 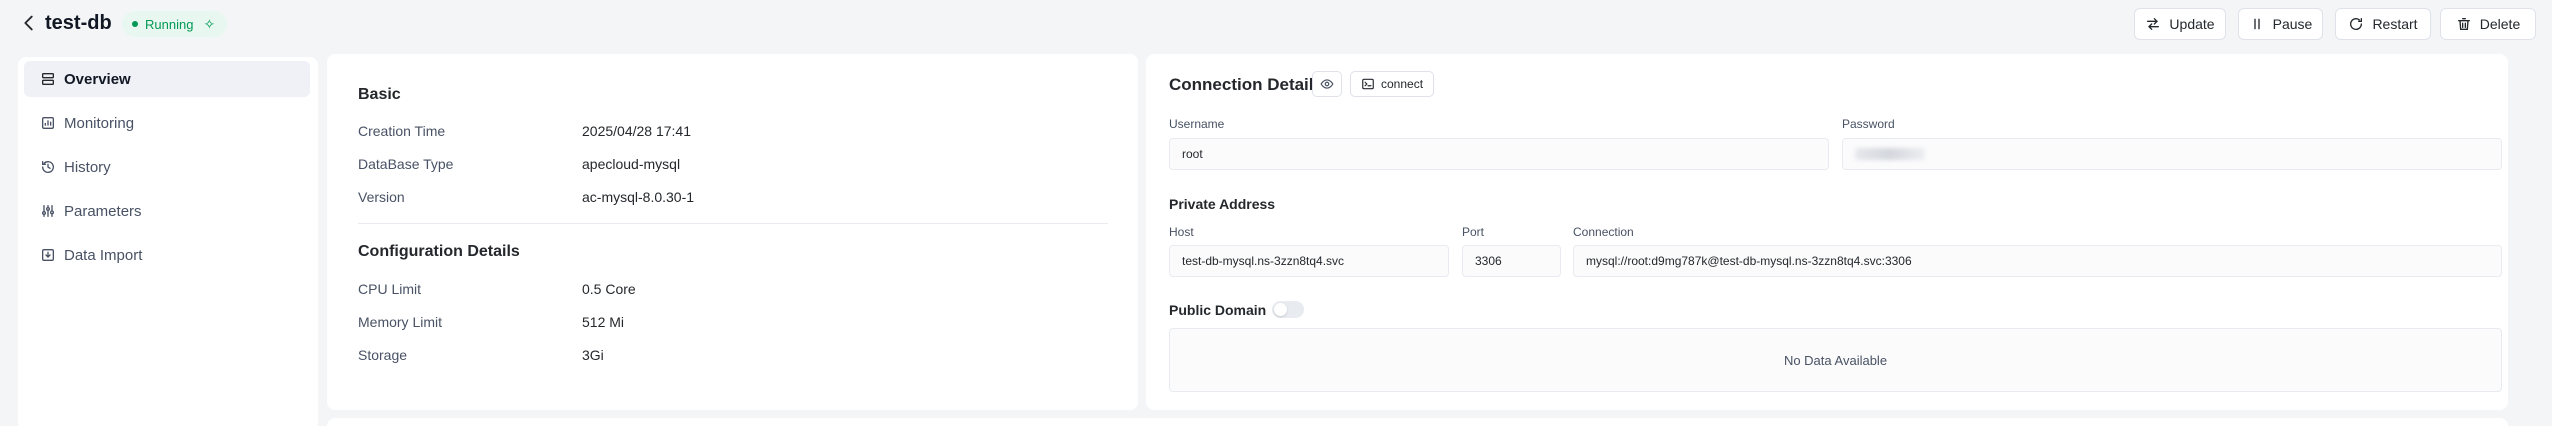 What do you see at coordinates (1603, 232) in the screenshot?
I see `connection-string-label: Connection` at bounding box center [1603, 232].